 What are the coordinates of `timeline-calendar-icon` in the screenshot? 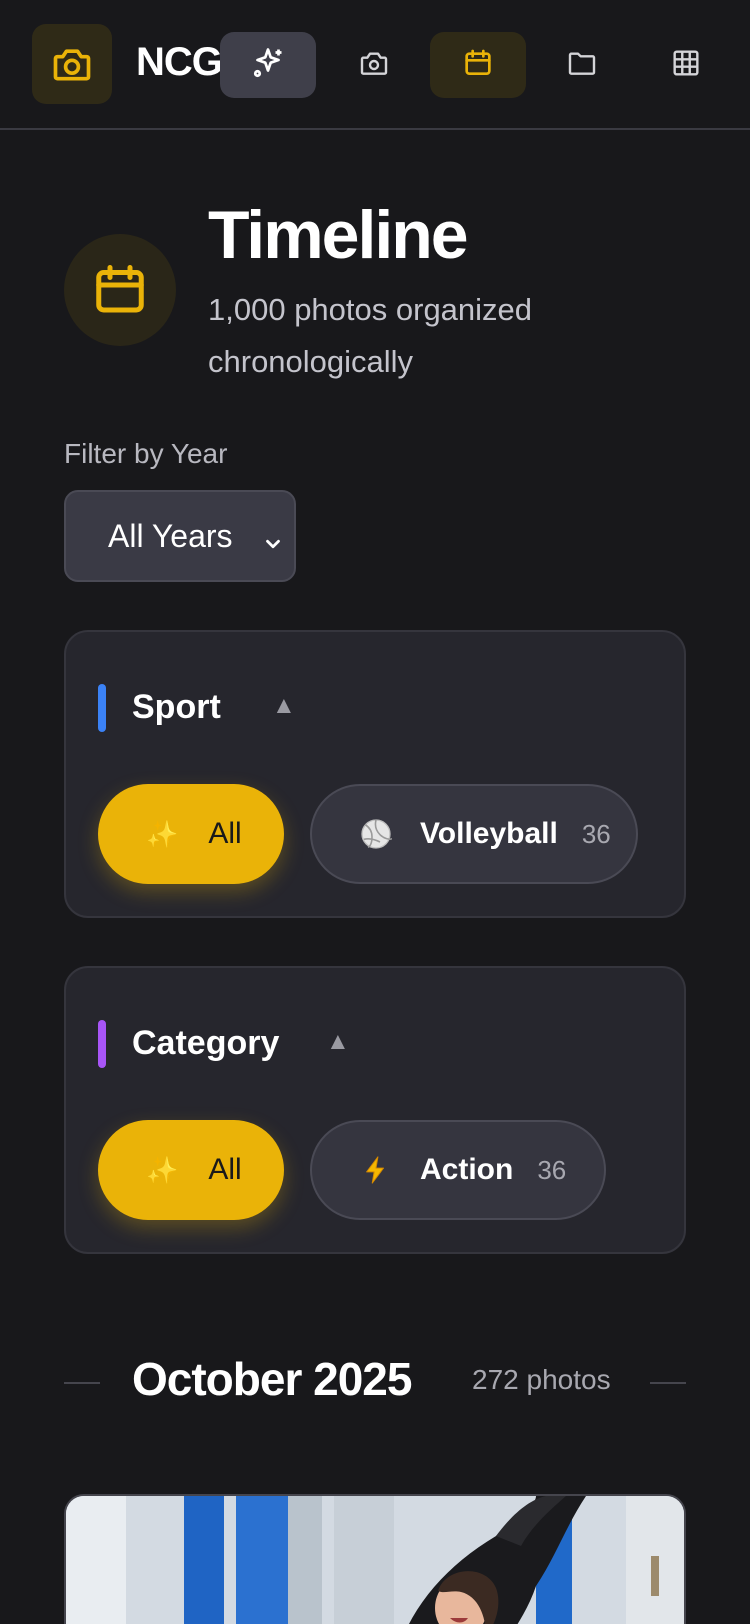 It's located at (120, 290).